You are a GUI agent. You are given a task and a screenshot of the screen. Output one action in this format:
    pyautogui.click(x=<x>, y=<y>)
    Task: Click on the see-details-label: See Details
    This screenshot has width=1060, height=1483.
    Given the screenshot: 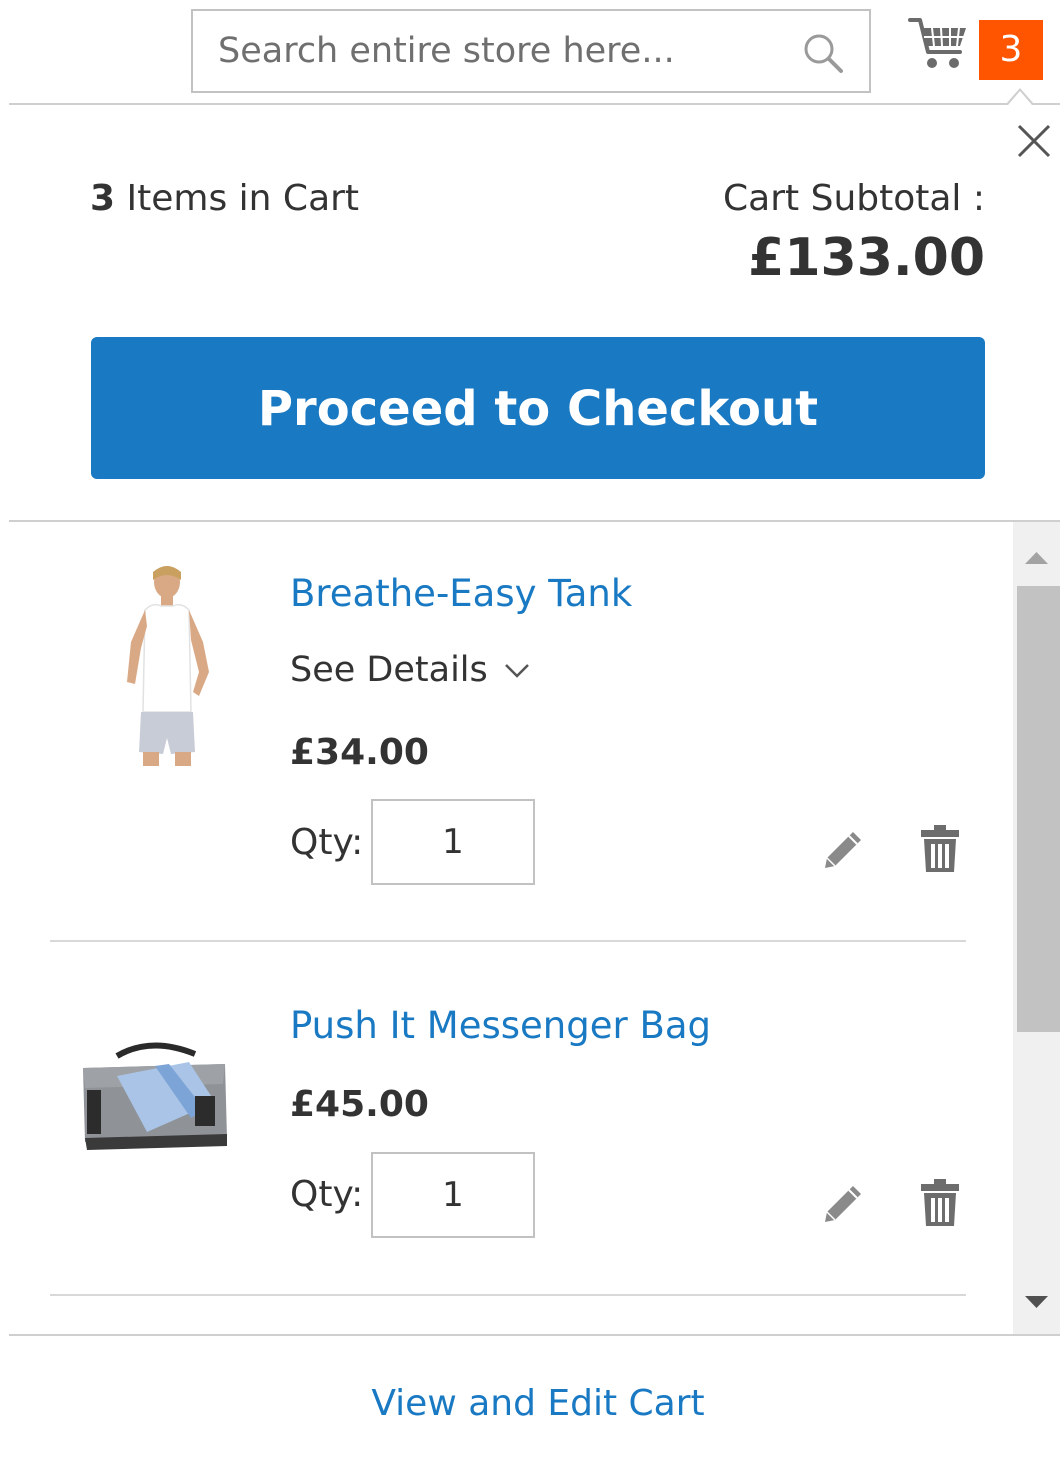 What is the action you would take?
    pyautogui.click(x=389, y=670)
    